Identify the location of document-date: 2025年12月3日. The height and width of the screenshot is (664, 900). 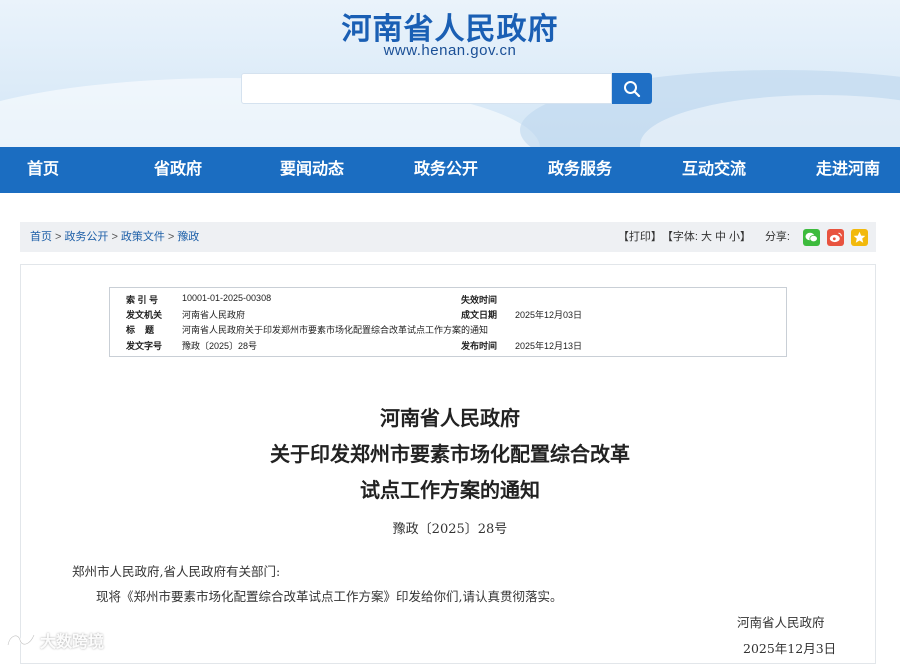
(790, 648).